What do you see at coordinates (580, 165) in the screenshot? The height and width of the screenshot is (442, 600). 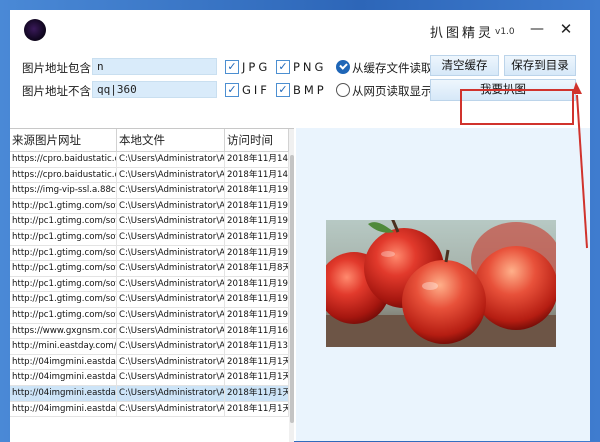 I see `annotation-arrow` at bounding box center [580, 165].